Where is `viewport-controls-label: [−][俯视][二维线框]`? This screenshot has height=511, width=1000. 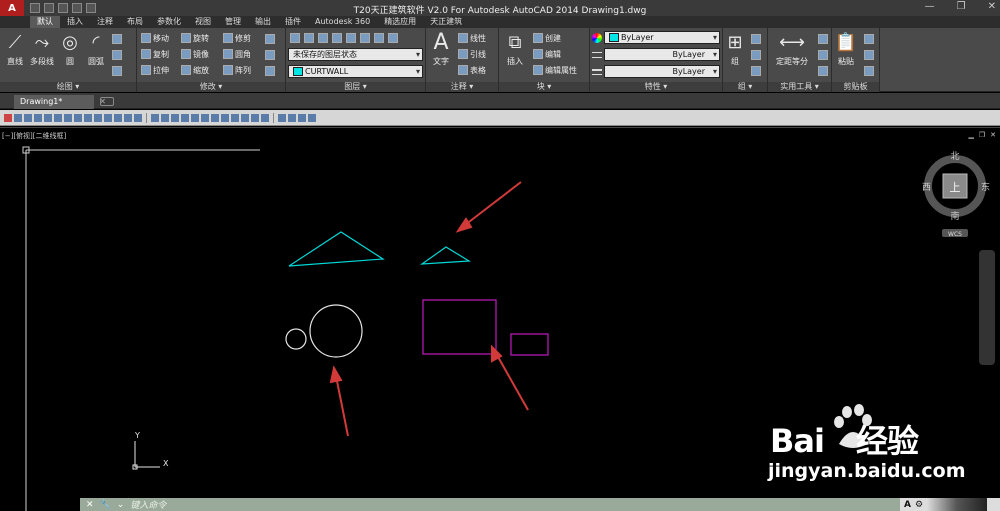 viewport-controls-label: [−][俯视][二维线框] is located at coordinates (34, 136).